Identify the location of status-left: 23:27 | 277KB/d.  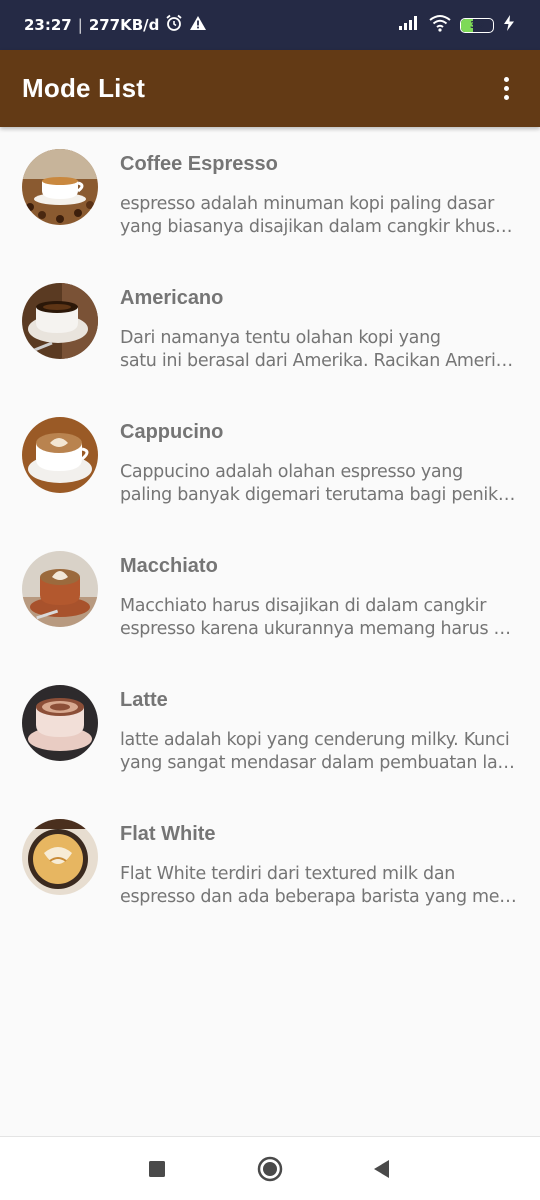
(115, 25).